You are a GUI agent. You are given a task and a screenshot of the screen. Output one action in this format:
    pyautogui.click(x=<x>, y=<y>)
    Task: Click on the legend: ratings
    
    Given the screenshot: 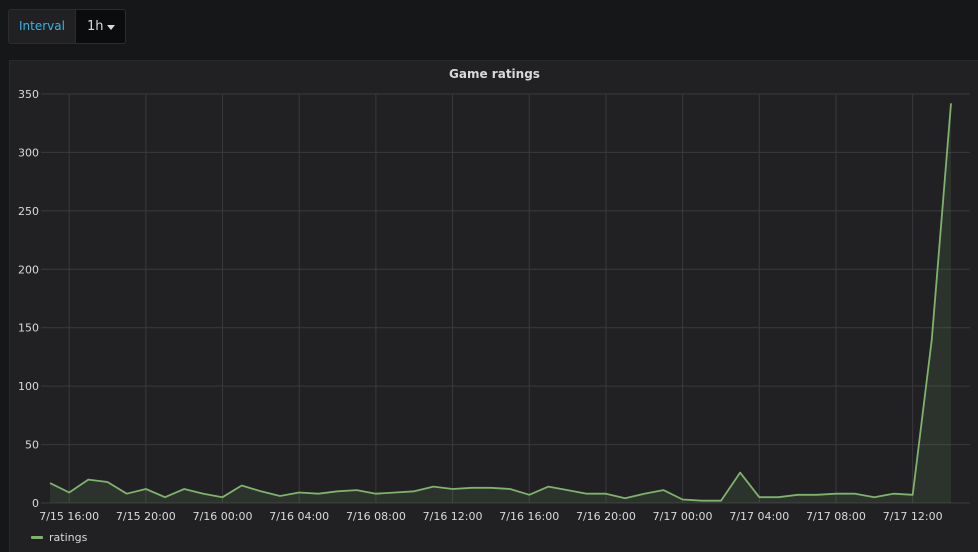 What is the action you would take?
    pyautogui.click(x=59, y=537)
    